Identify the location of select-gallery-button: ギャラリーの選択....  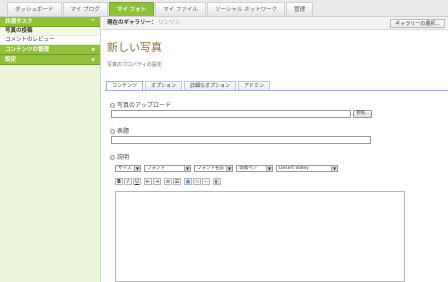
(417, 23).